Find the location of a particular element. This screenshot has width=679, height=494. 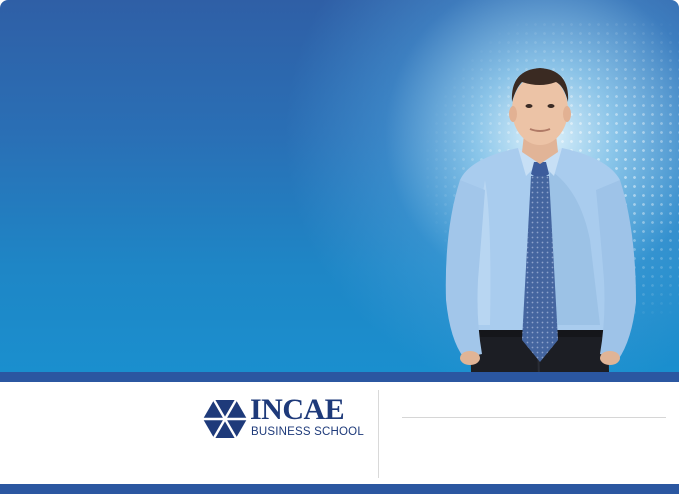

incae-logo: INCAE BUSINESS SCHOOL is located at coordinates (287, 417).